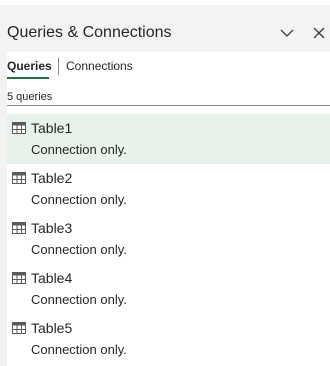 Image resolution: width=330 pixels, height=366 pixels. Describe the element at coordinates (52, 228) in the screenshot. I see `query-name: Table3` at that location.